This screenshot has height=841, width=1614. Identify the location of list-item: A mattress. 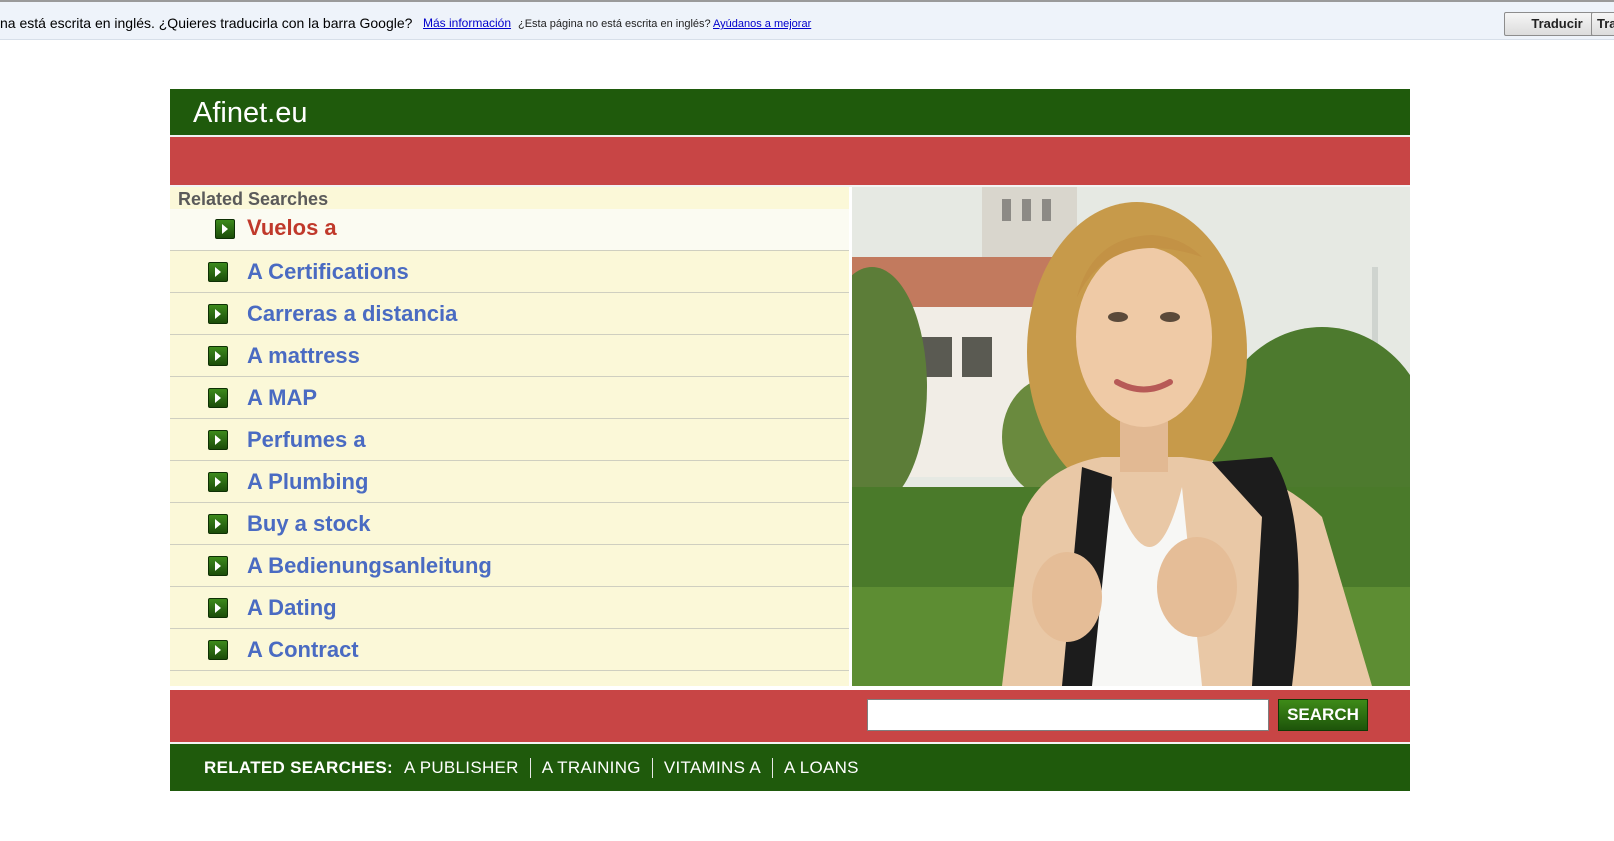
(509, 356).